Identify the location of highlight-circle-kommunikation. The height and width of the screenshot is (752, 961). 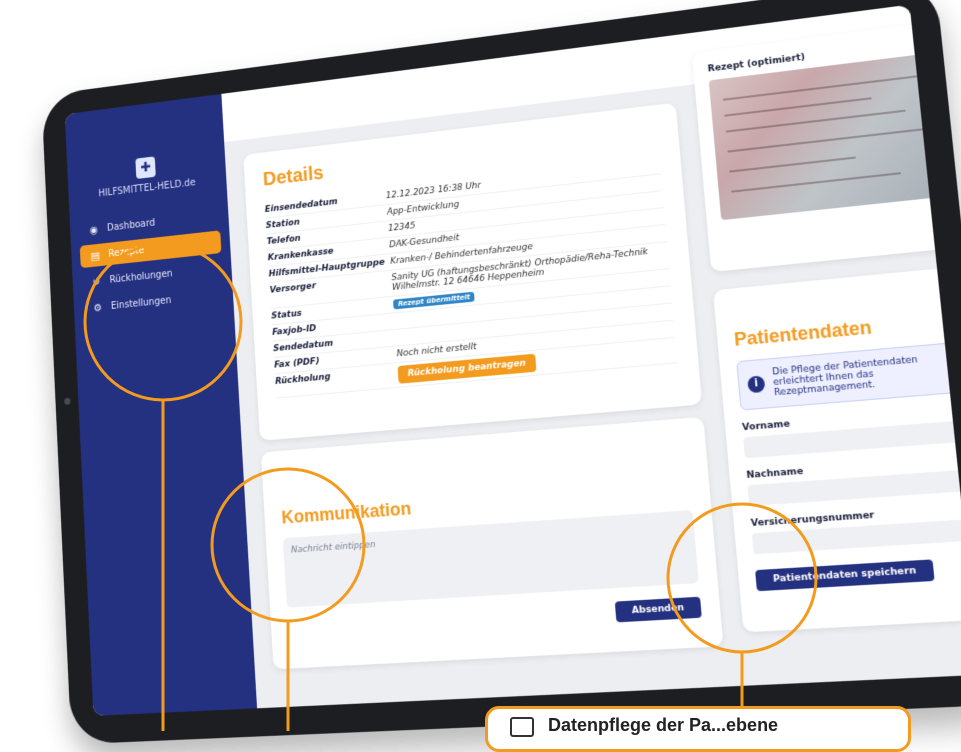
(288, 545).